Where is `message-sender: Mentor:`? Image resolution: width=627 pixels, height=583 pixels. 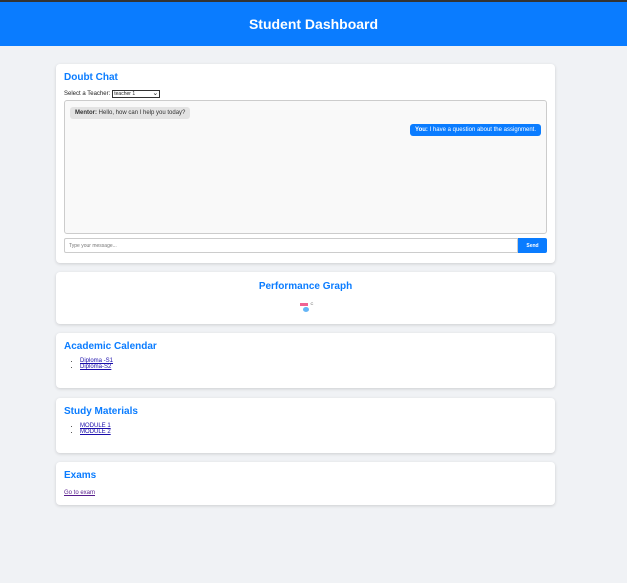
message-sender: Mentor: is located at coordinates (86, 113).